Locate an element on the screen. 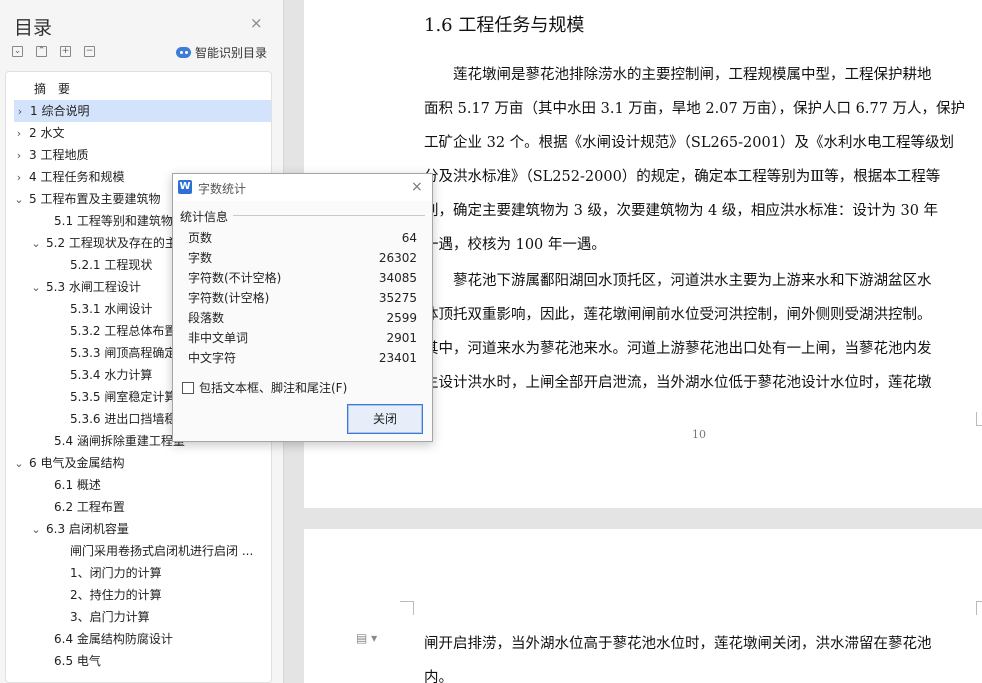 Image resolution: width=982 pixels, height=683 pixels. stat-value: 2599 is located at coordinates (401, 318).